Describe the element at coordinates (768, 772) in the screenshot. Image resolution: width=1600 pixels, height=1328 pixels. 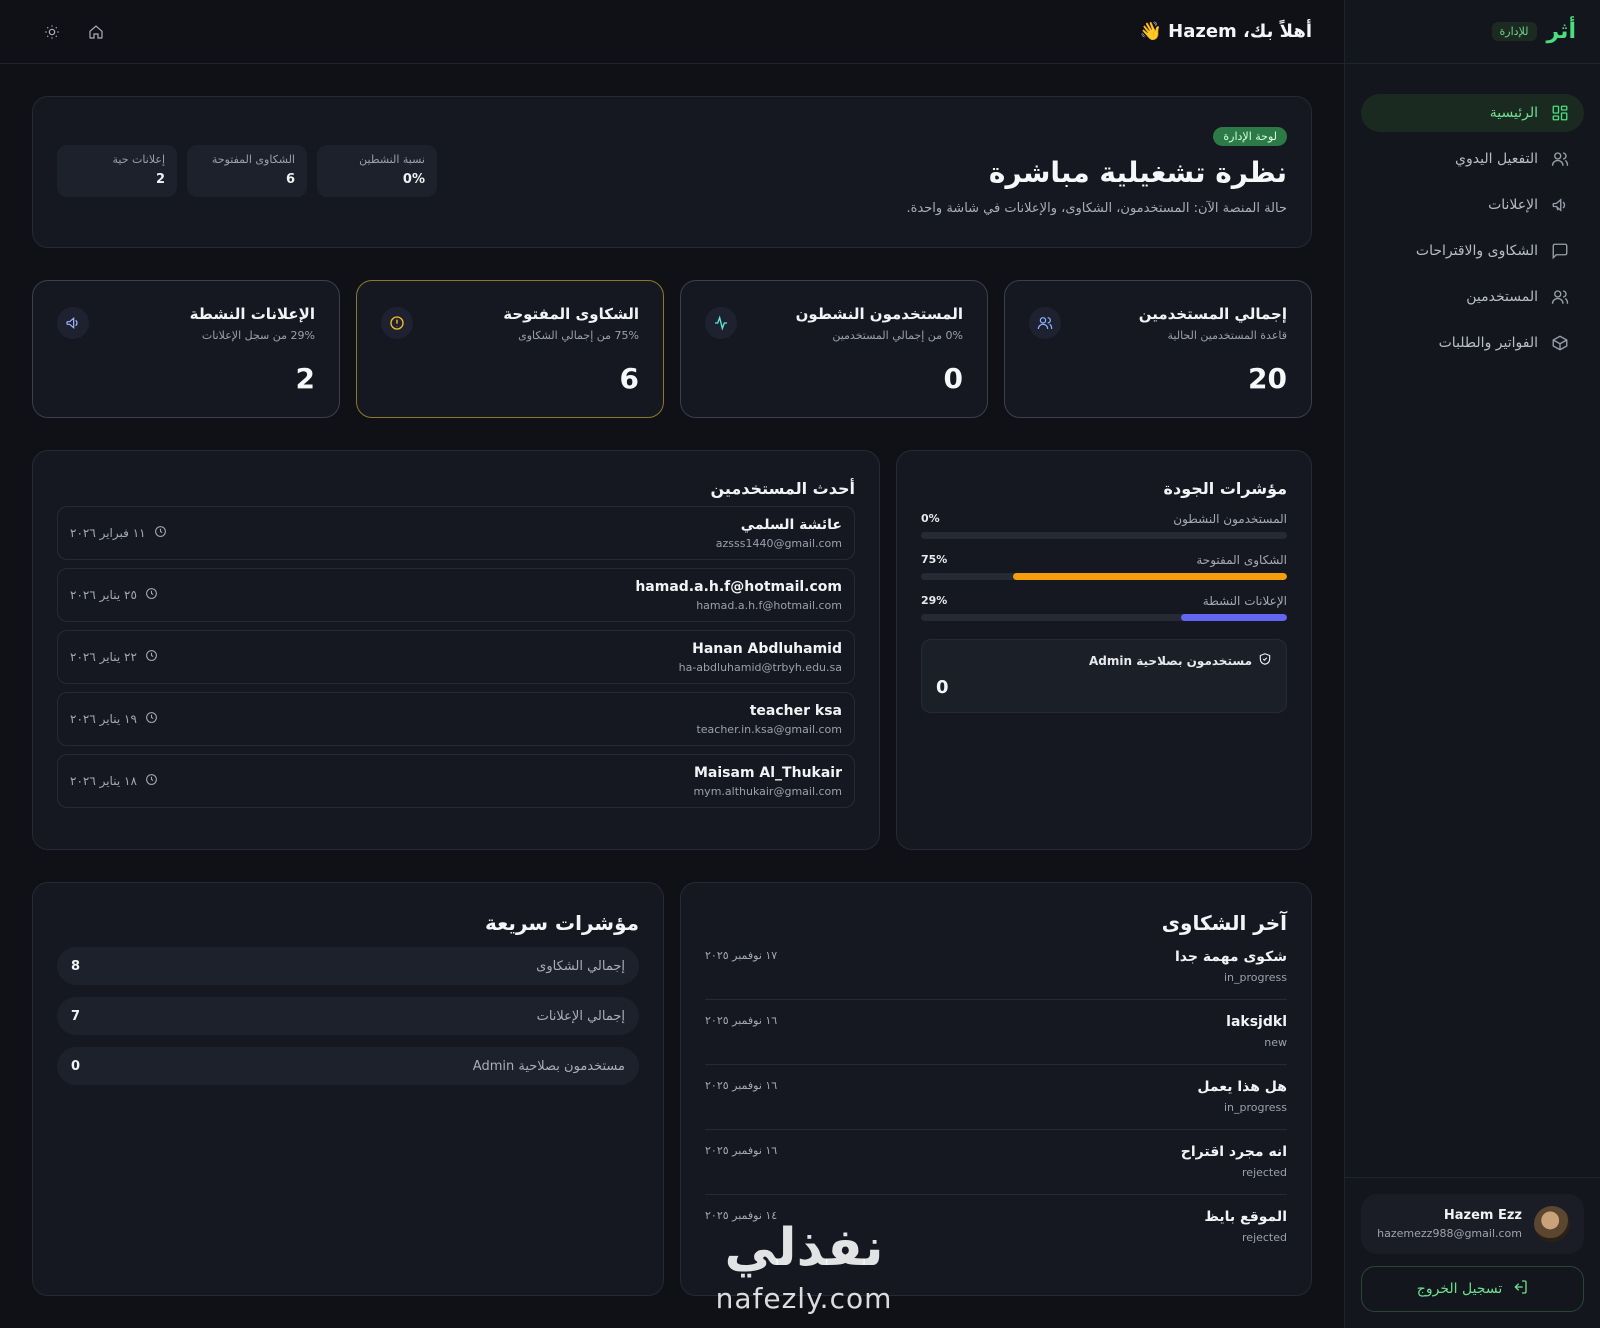
I see `user-row-name: Maisam Al_Thukair` at that location.